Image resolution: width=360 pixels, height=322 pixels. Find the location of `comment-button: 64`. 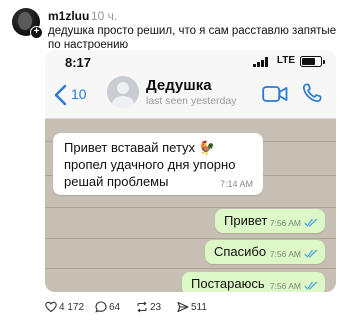

comment-button: 64 is located at coordinates (112, 308).